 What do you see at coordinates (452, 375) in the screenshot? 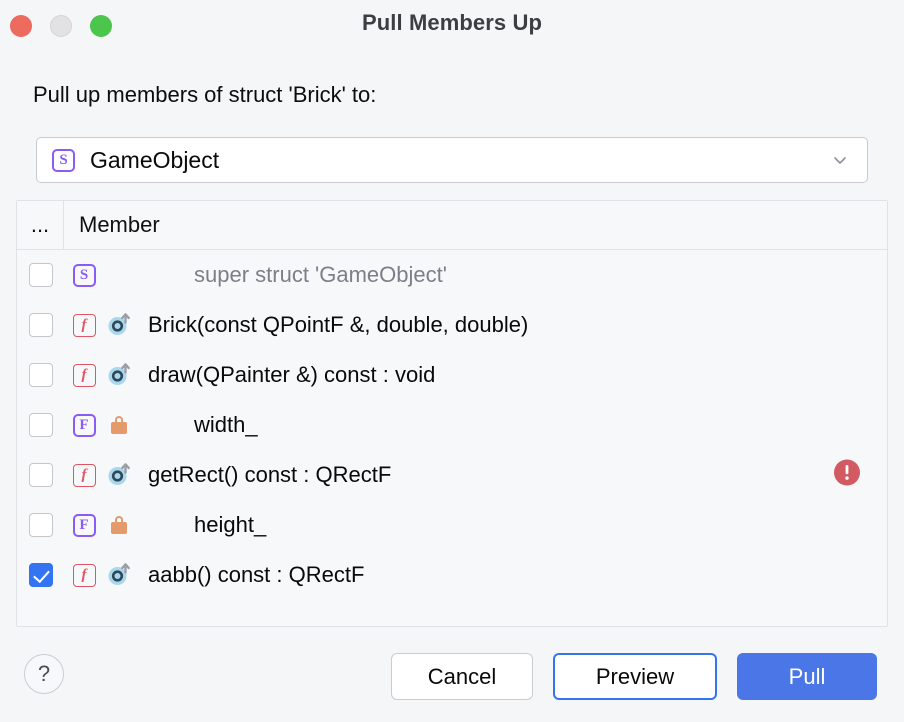
I see `table-row: f draw(QPainter &) const : void` at bounding box center [452, 375].